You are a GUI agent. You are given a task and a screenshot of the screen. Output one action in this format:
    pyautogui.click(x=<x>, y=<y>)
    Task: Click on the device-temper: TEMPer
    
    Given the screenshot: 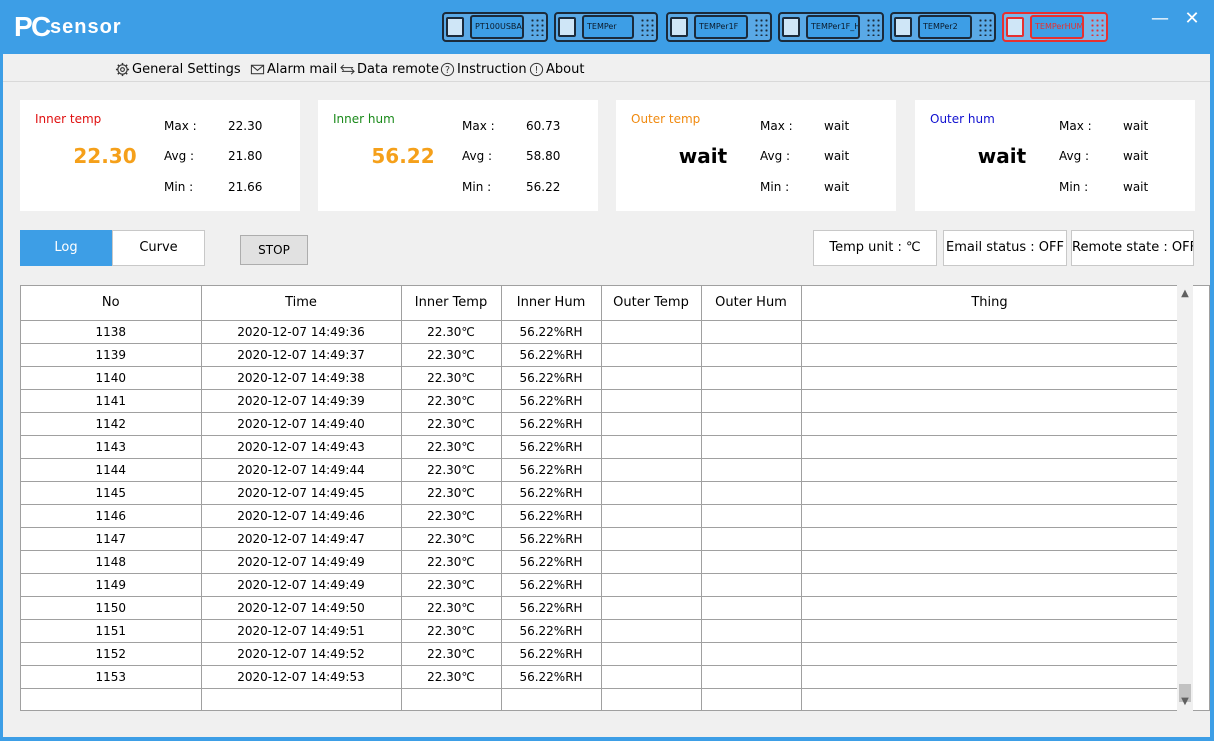 What is the action you would take?
    pyautogui.click(x=606, y=27)
    